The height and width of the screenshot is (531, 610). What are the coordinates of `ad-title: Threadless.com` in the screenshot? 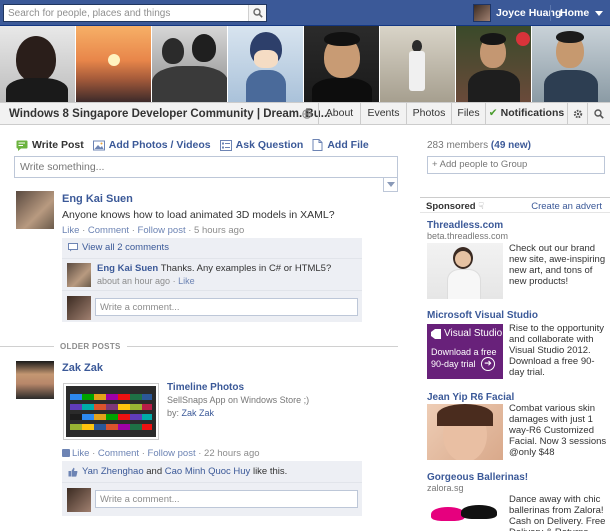 It's located at (465, 225).